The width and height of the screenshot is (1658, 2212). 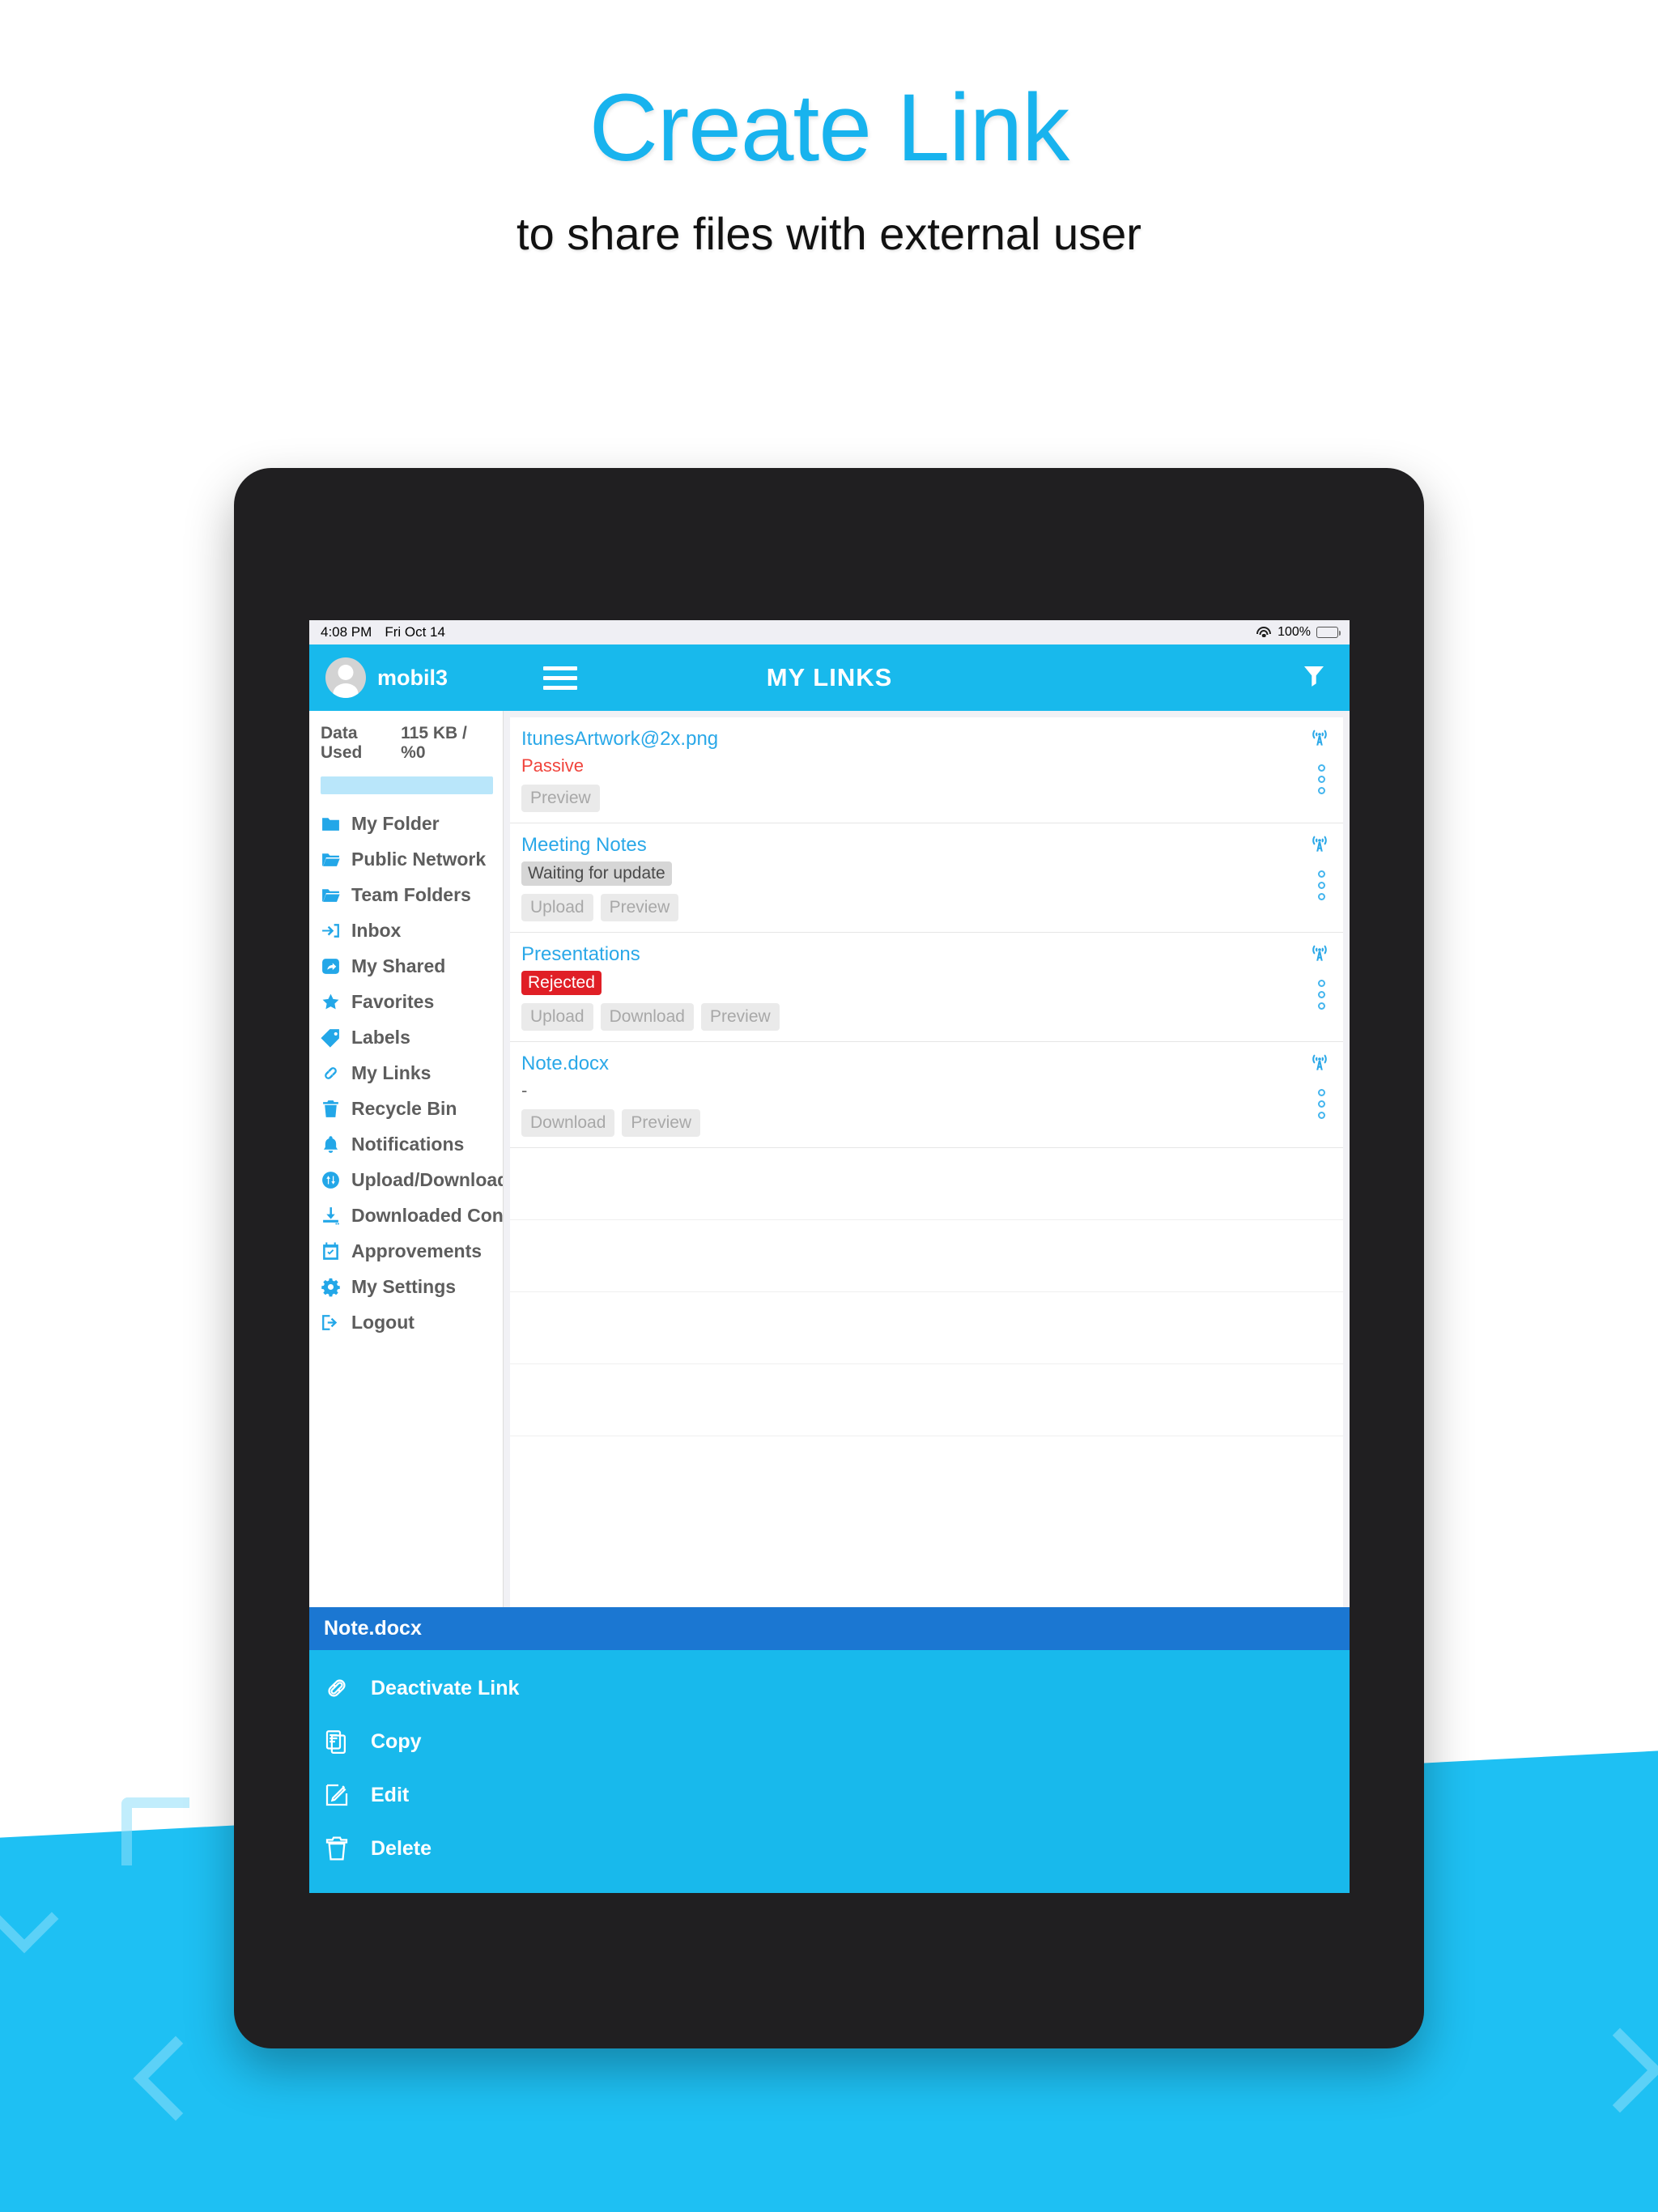 I want to click on sidebar-item-team-folders: Team Folders, so click(x=406, y=894).